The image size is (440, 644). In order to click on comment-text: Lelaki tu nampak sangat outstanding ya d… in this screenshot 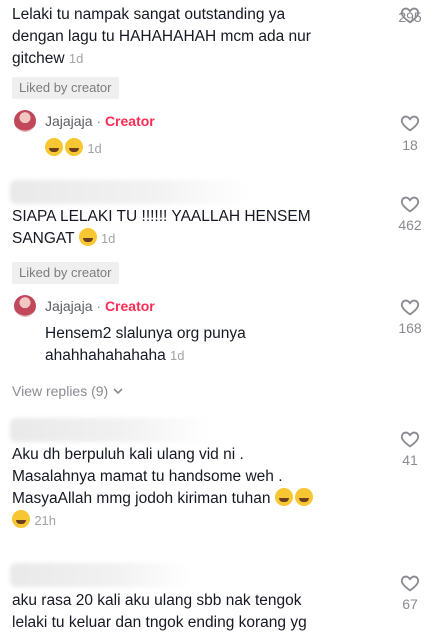, I will do `click(192, 37)`.